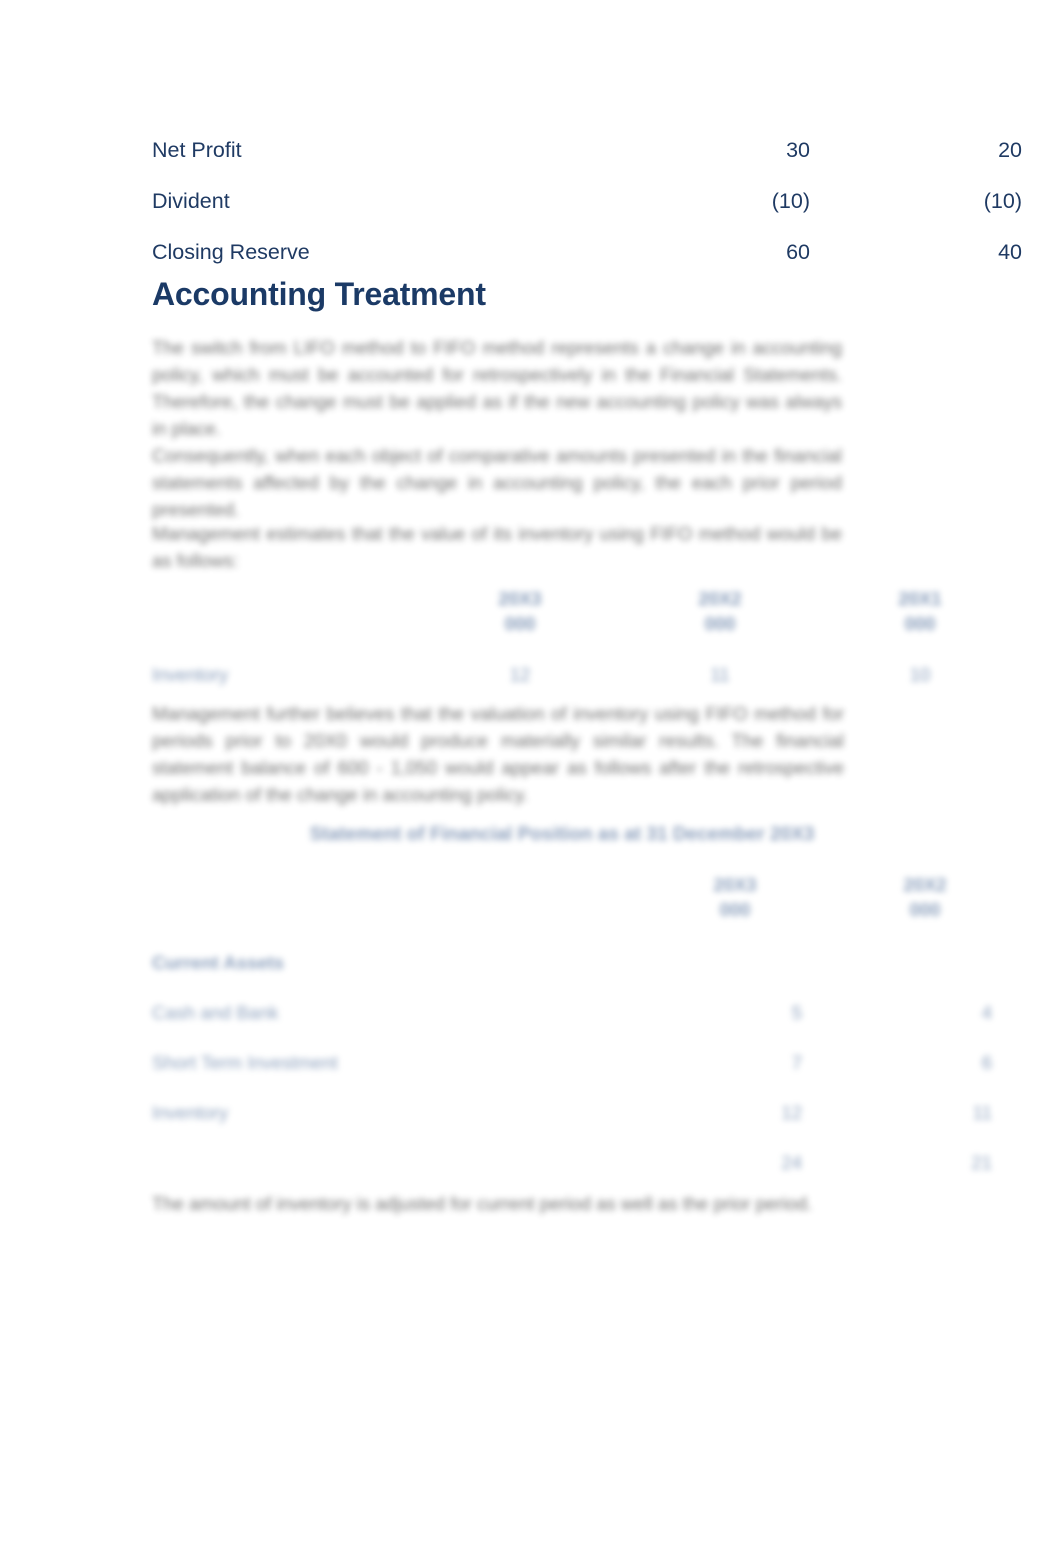 This screenshot has width=1062, height=1556. Describe the element at coordinates (245, 1062) in the screenshot. I see `row-label: Short Term Investment` at that location.